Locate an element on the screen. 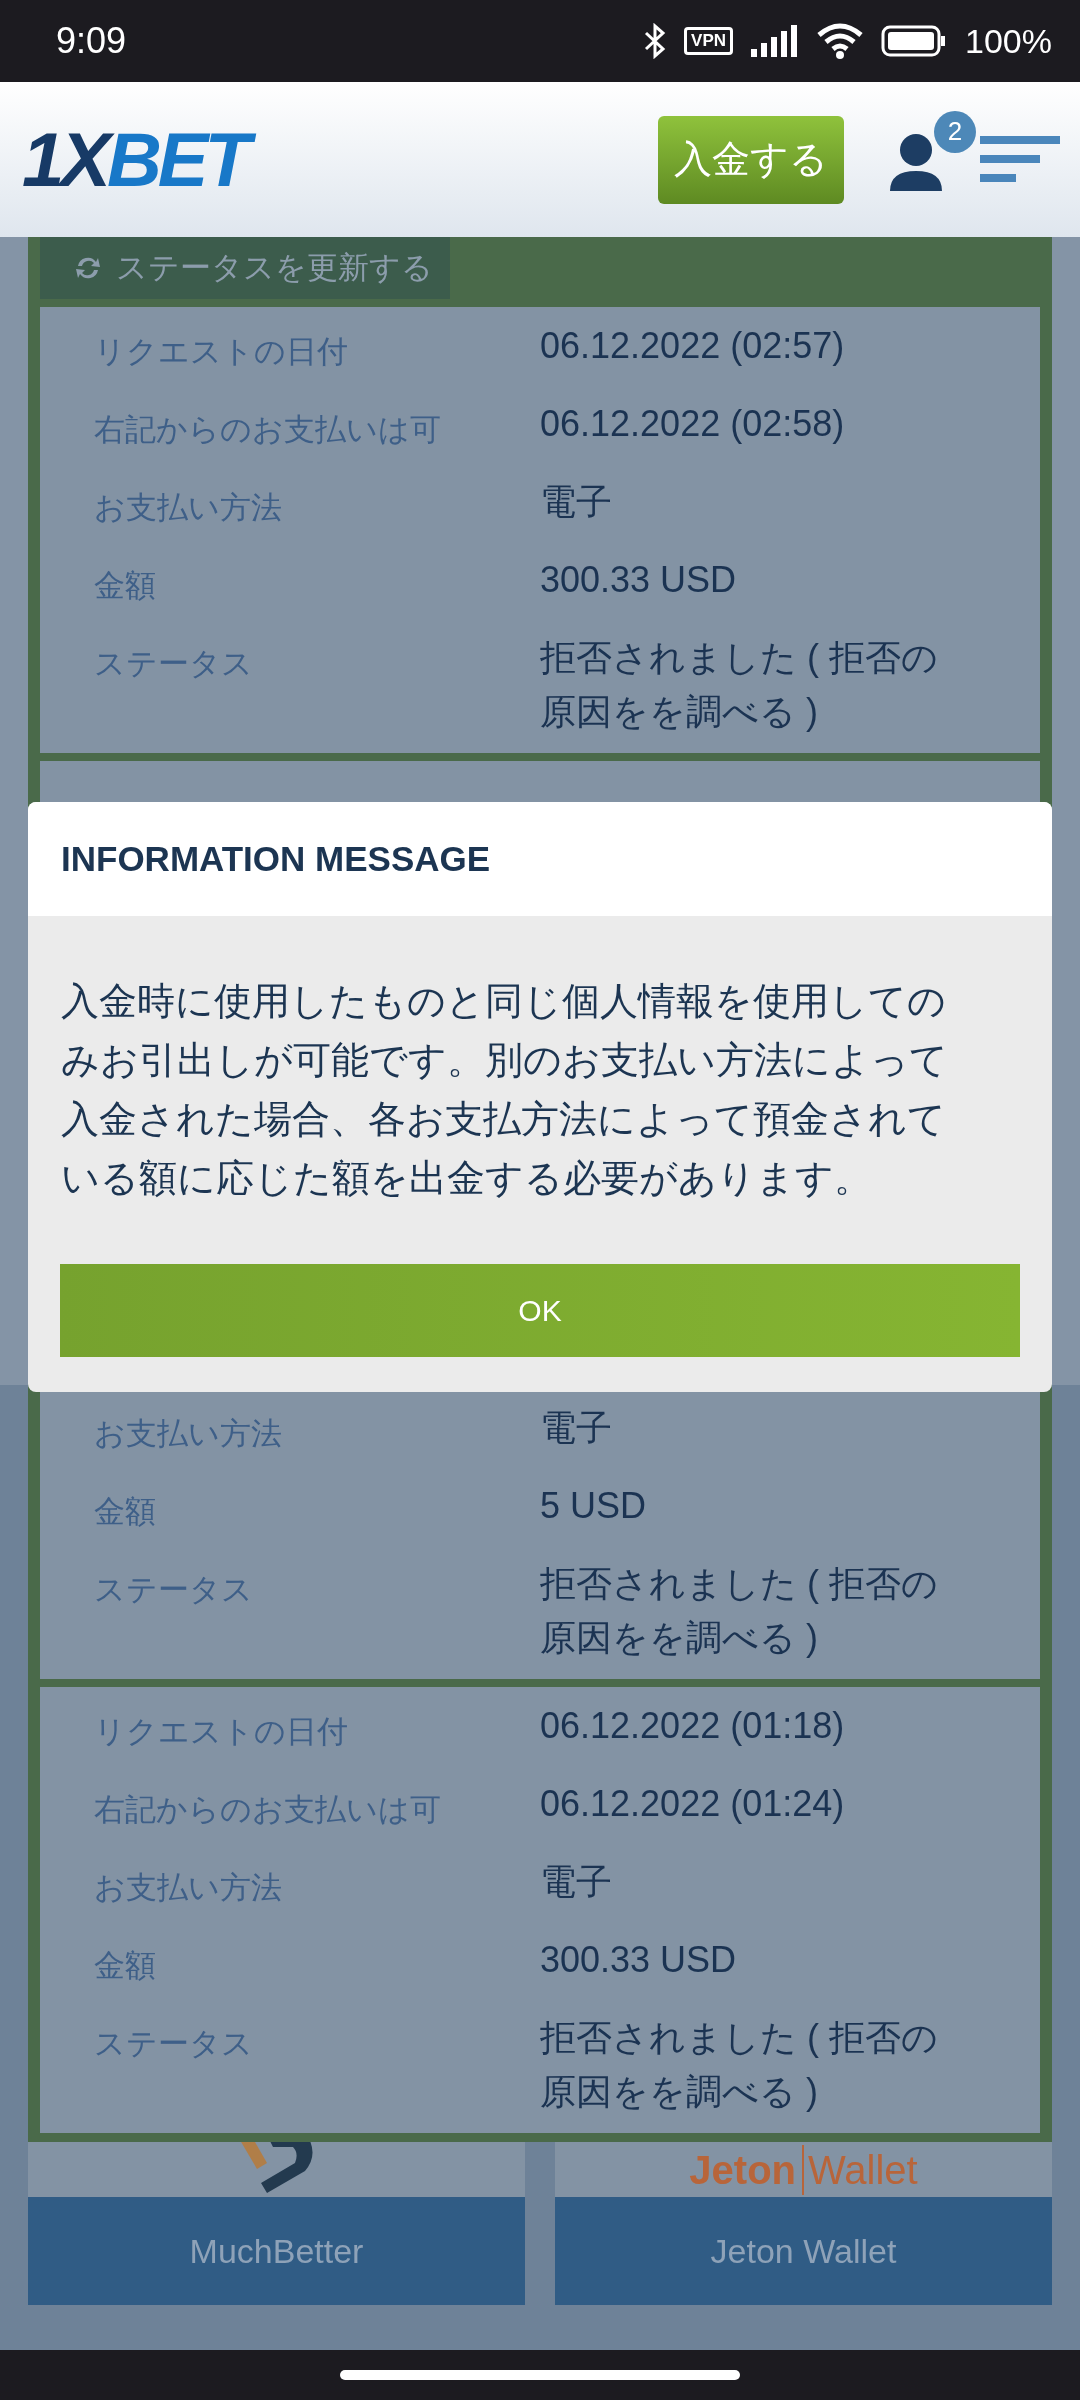 This screenshot has height=2400, width=1080. ok-button: OK is located at coordinates (540, 1310).